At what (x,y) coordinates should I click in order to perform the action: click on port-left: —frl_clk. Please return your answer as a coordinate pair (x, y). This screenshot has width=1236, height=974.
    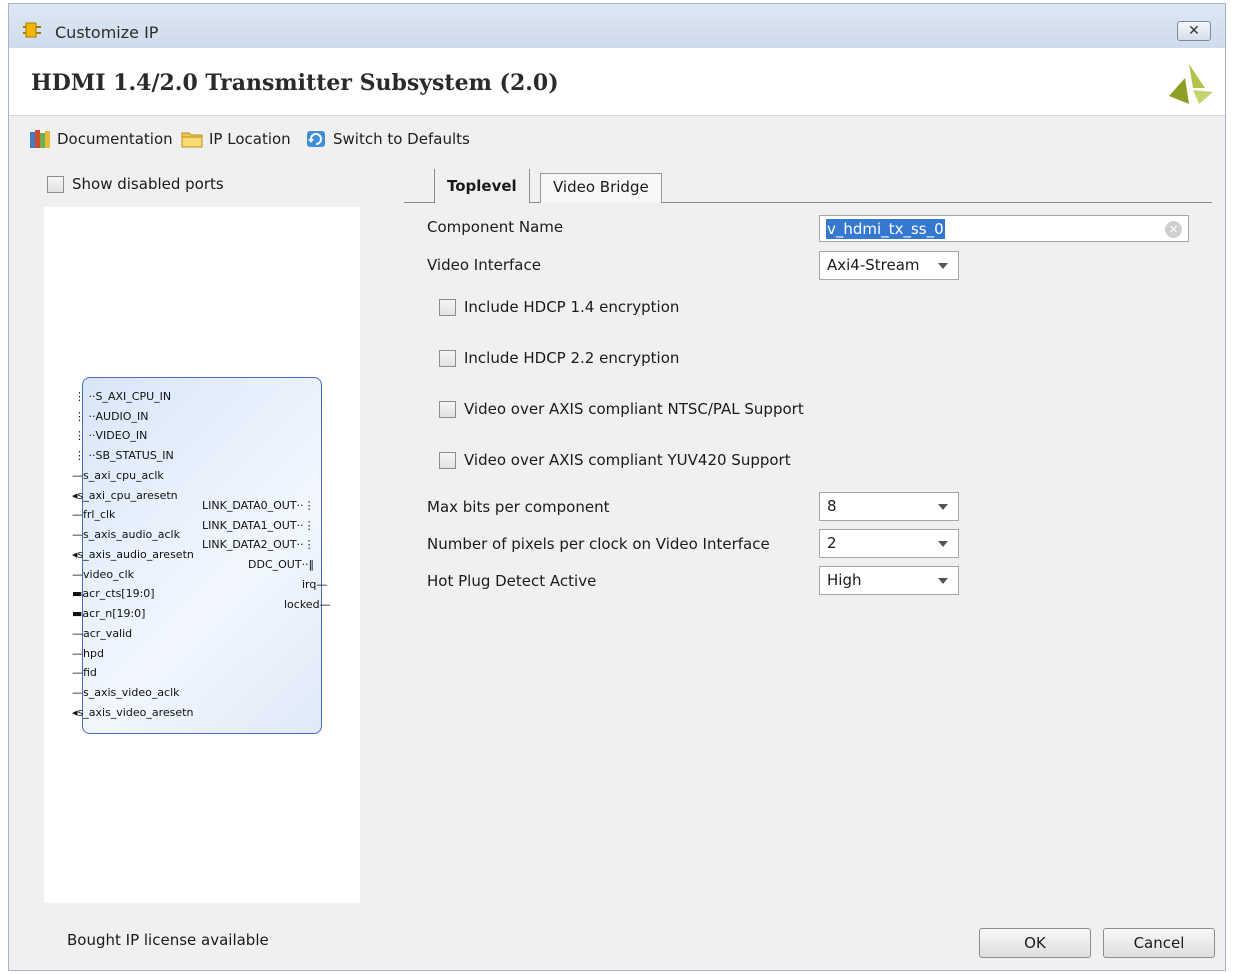
    Looking at the image, I should click on (94, 514).